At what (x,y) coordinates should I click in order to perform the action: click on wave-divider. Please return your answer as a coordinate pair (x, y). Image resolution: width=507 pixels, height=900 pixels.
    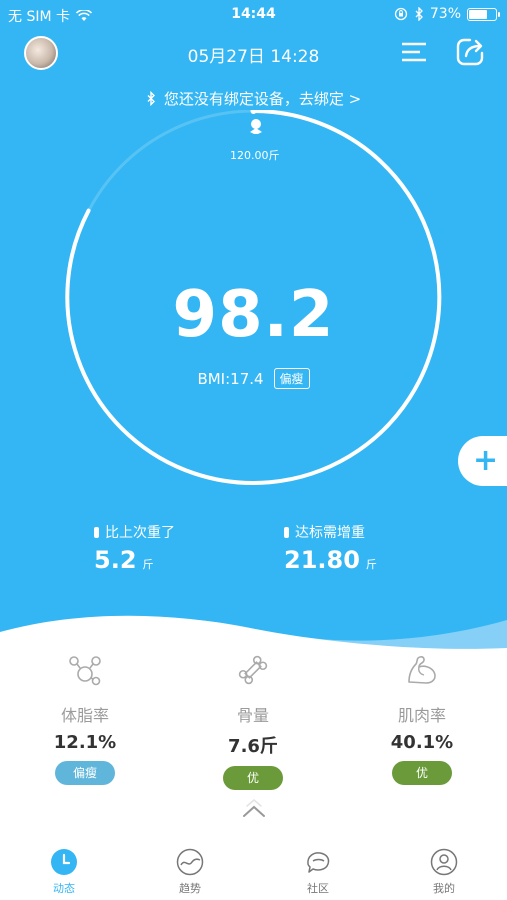
    Looking at the image, I should click on (253, 637).